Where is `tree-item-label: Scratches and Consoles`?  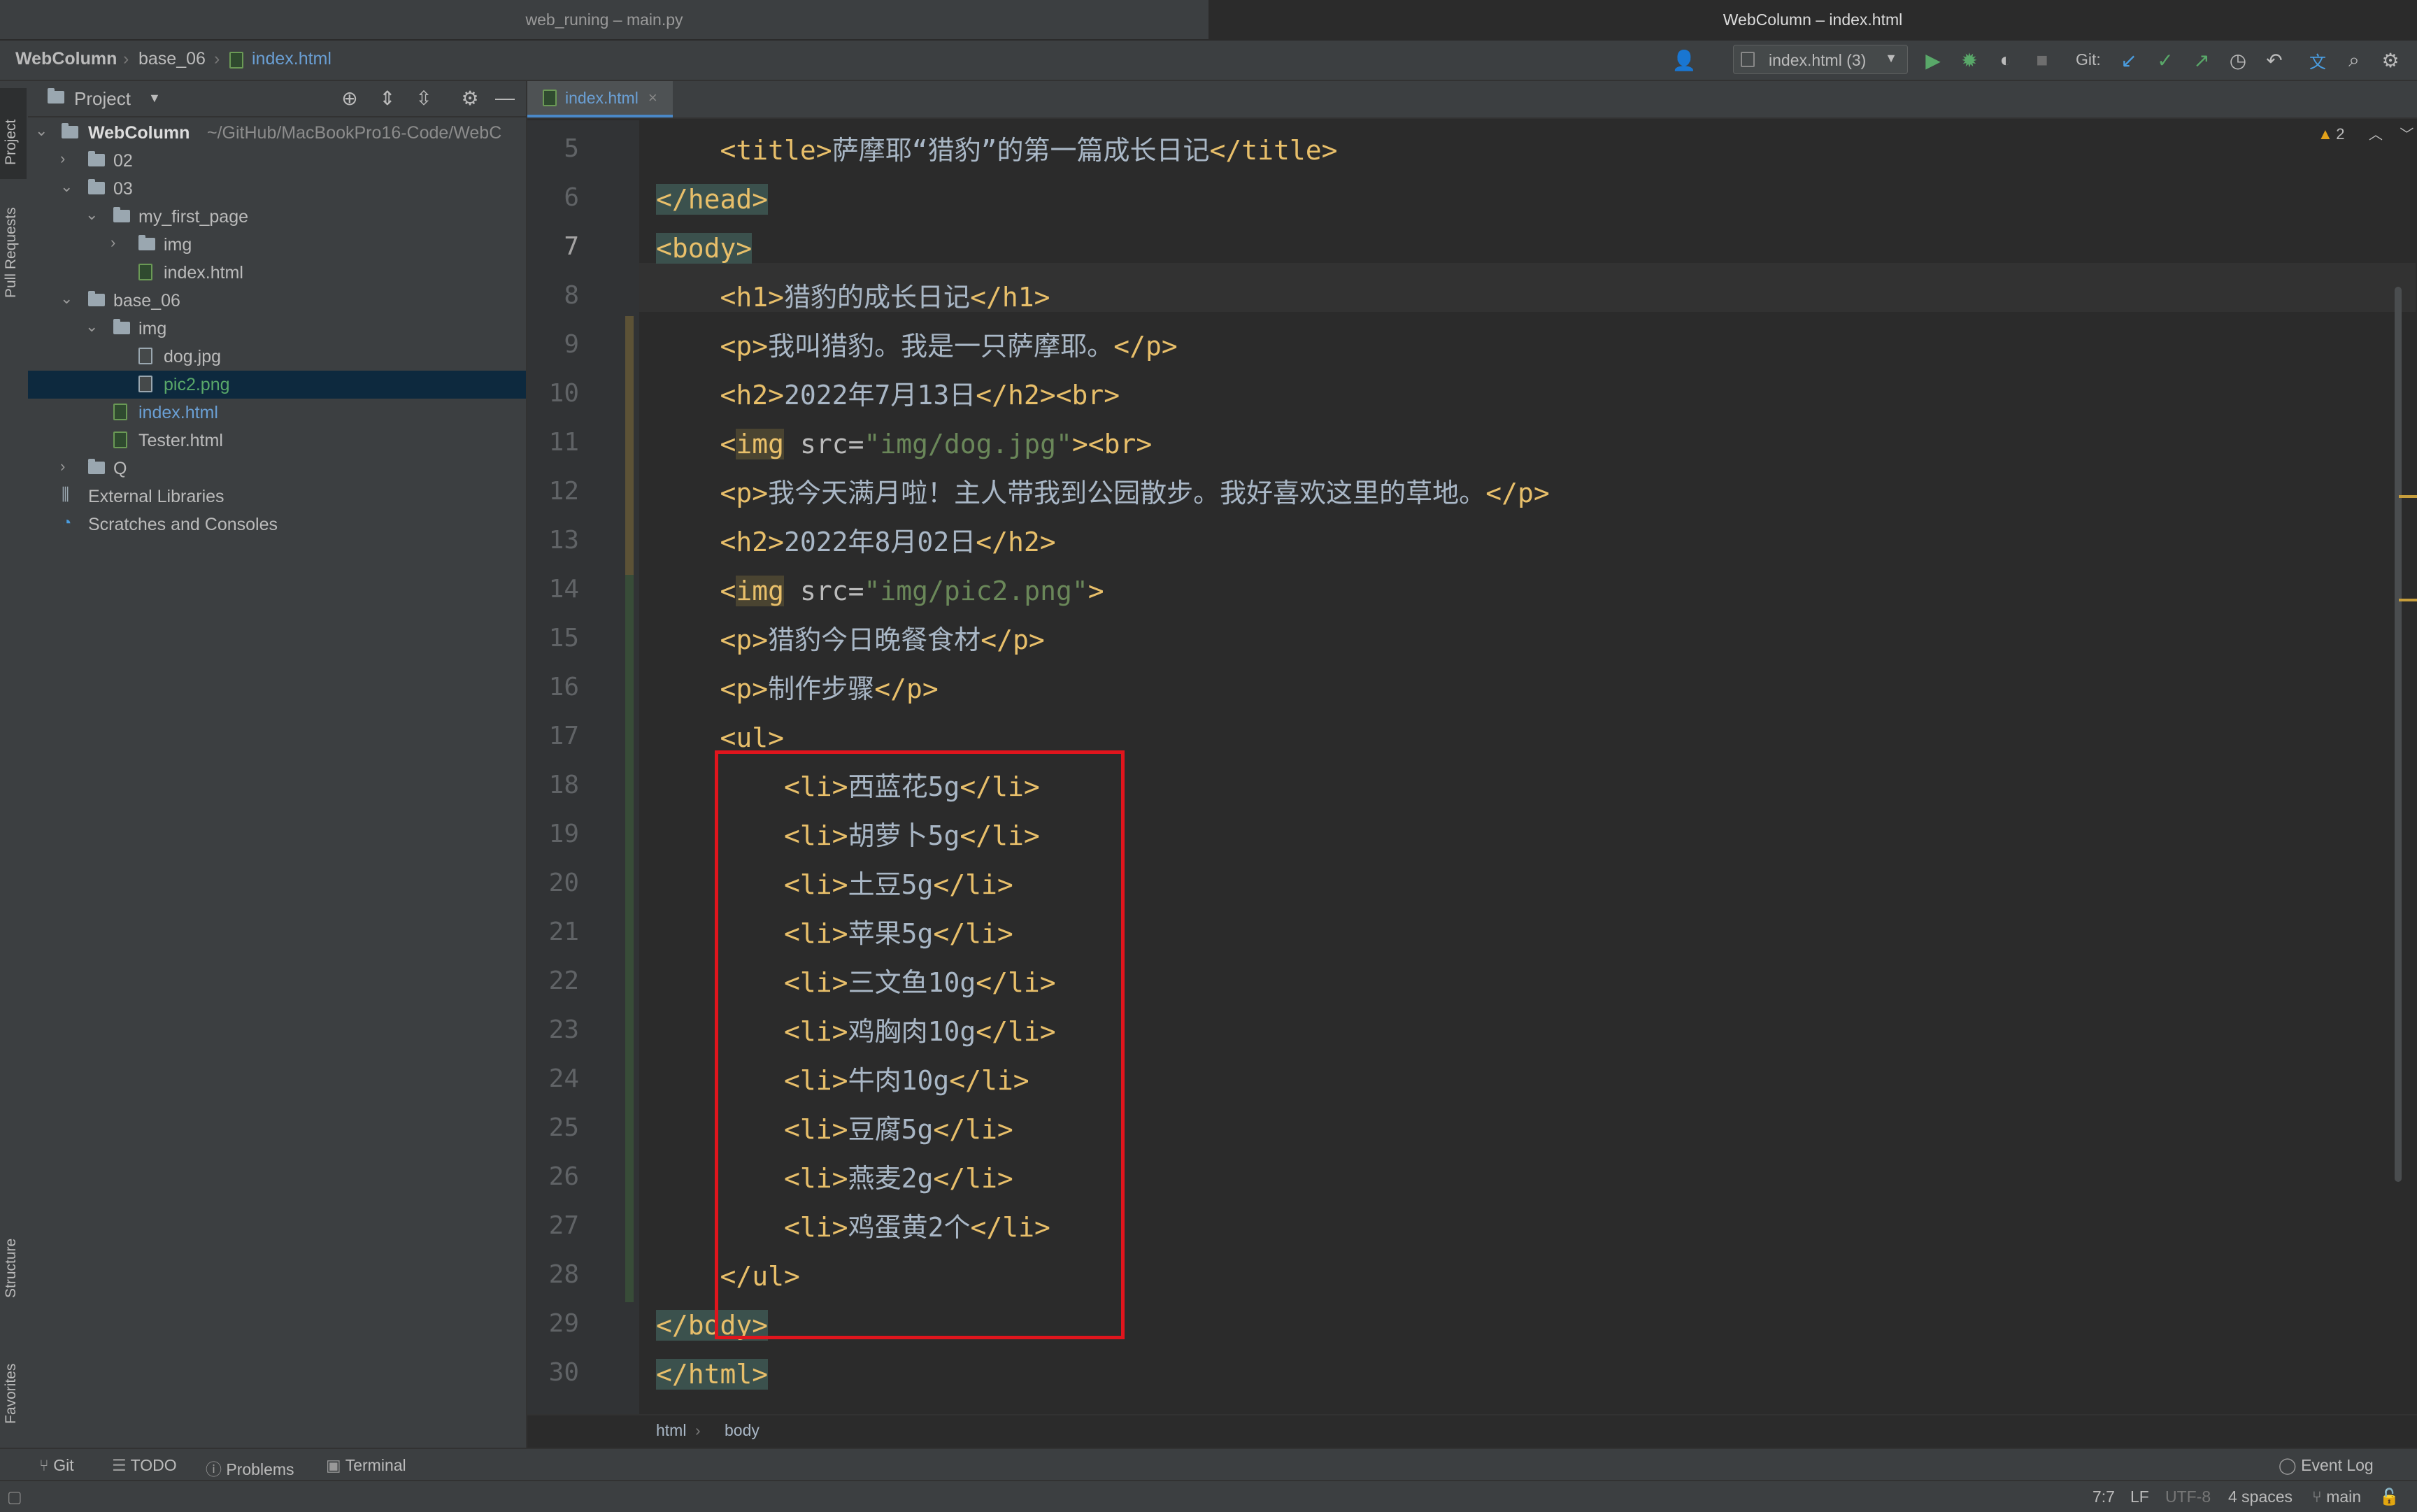
tree-item-label: Scratches and Consoles is located at coordinates (183, 524).